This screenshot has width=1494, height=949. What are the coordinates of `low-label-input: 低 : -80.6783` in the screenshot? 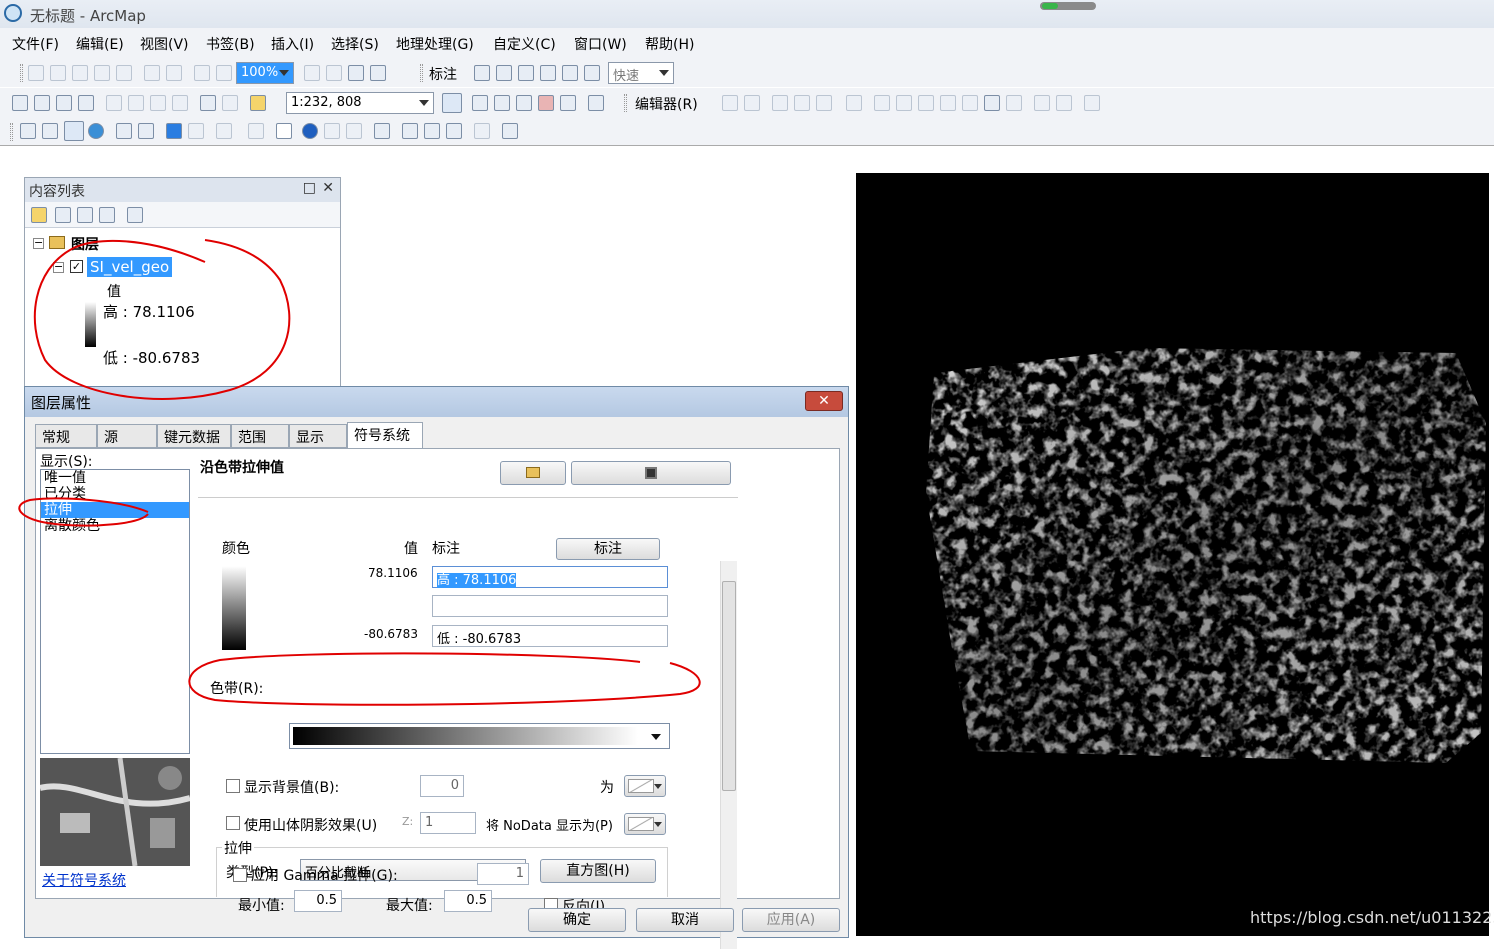 It's located at (550, 636).